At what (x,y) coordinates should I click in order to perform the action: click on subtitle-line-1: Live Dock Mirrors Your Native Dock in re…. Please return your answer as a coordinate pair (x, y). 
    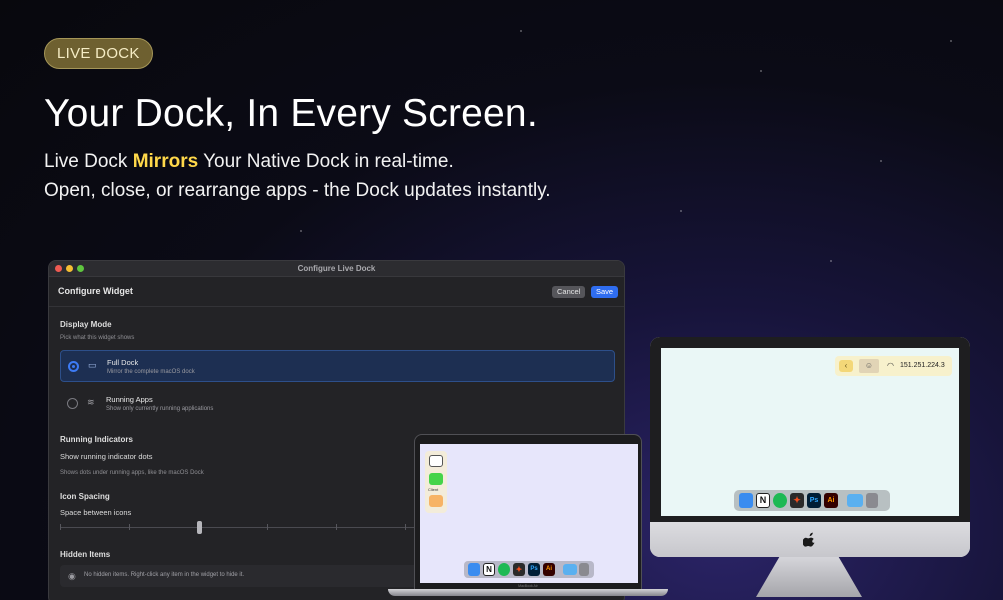
    Looking at the image, I should click on (297, 161).